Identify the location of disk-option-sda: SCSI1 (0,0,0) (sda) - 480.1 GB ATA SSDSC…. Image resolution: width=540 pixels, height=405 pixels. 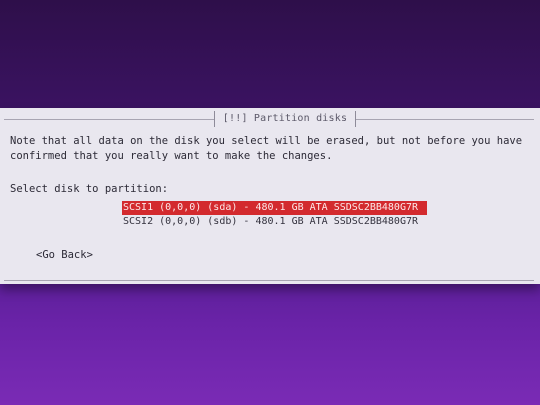
(274, 208).